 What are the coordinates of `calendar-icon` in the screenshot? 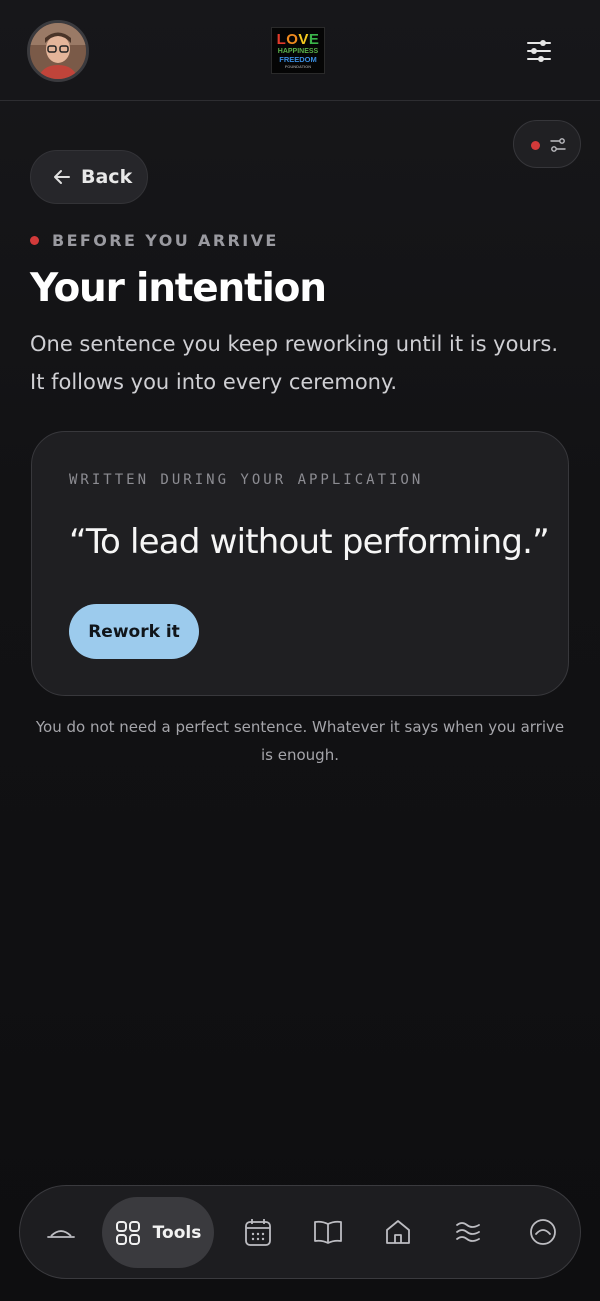 It's located at (258, 1232).